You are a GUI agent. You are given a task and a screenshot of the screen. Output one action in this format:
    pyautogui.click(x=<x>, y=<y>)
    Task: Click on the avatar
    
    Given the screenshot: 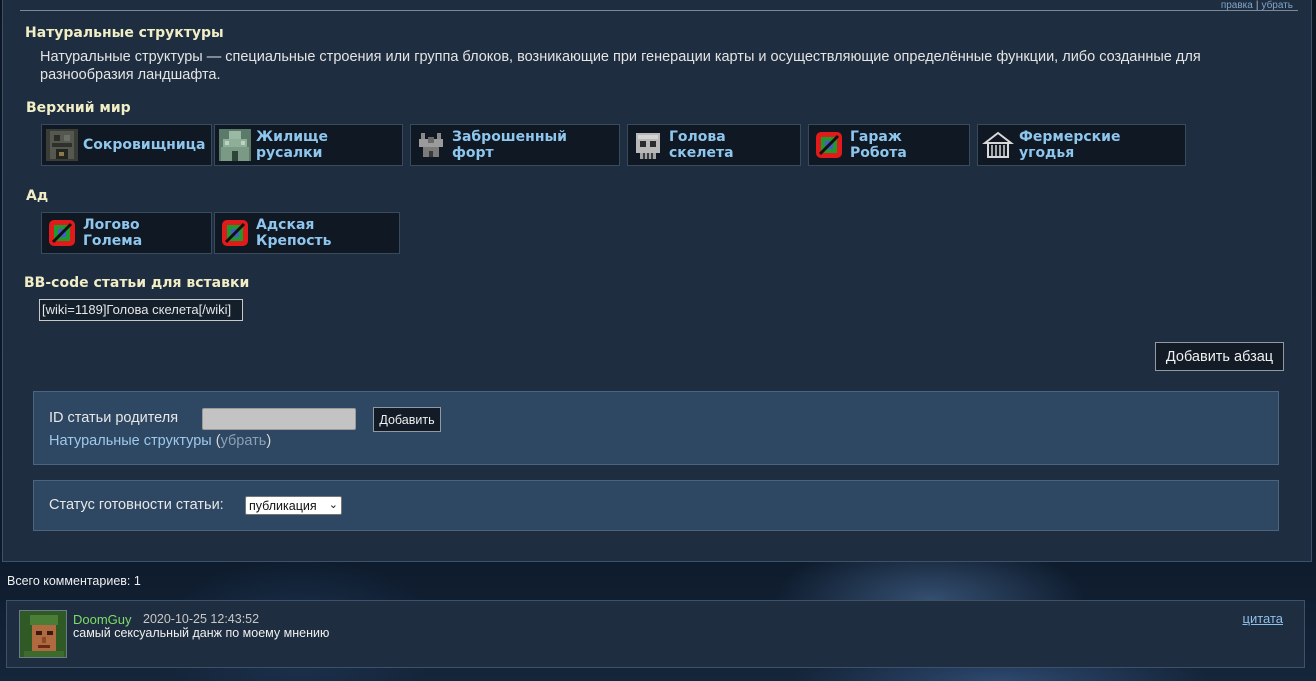 What is the action you would take?
    pyautogui.click(x=43, y=634)
    